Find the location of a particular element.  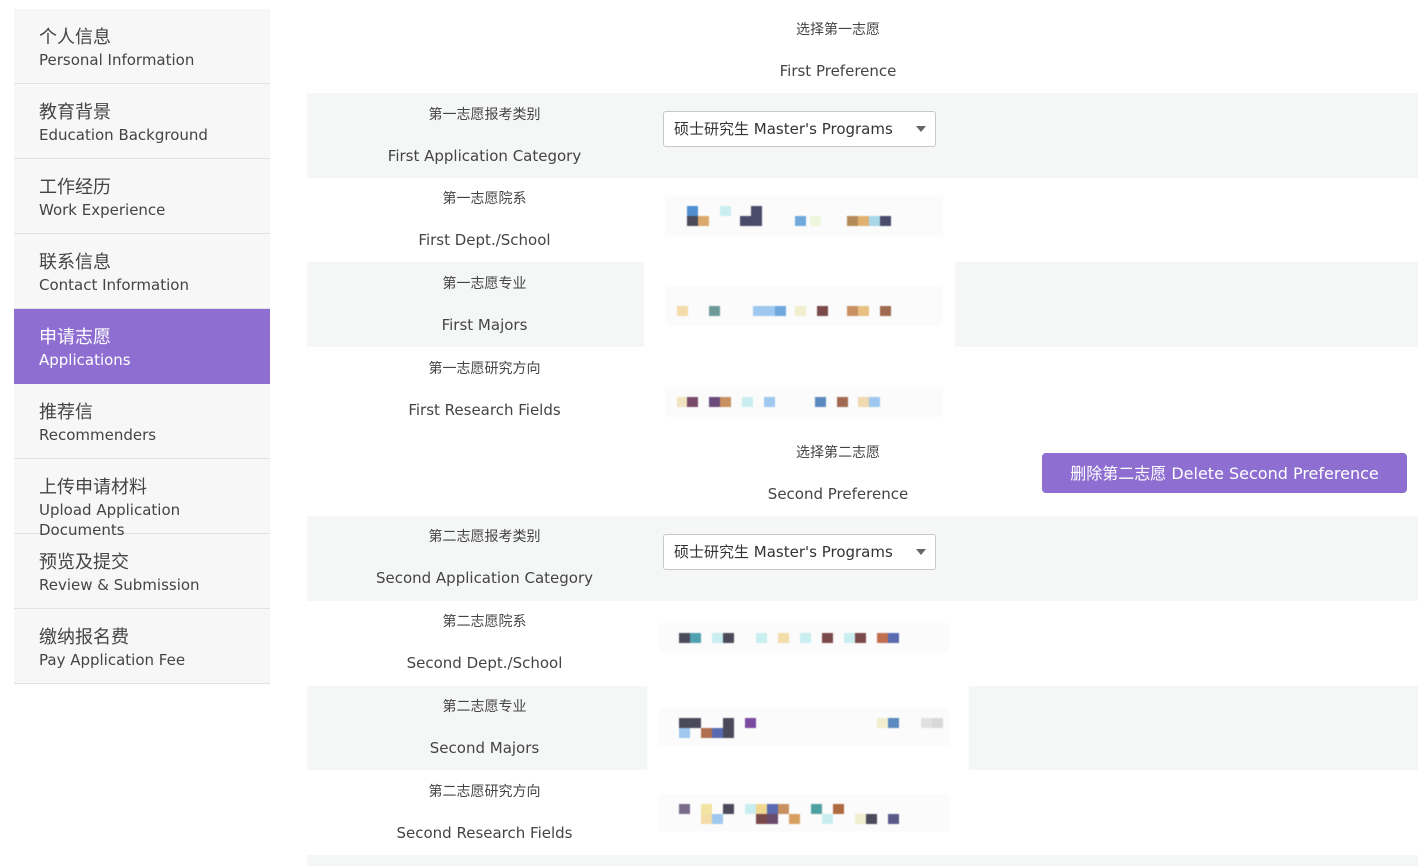

first-dept-select-redacted is located at coordinates (804, 216).